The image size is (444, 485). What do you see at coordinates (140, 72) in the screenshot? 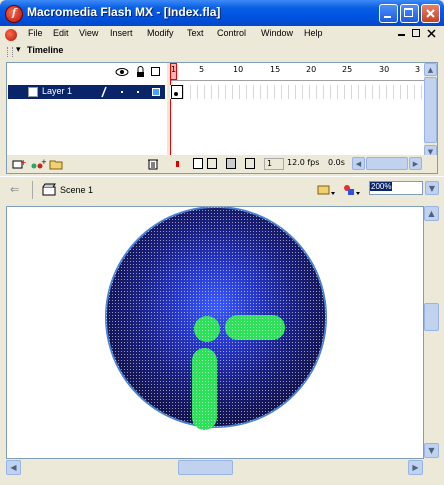
I see `lock-icon` at bounding box center [140, 72].